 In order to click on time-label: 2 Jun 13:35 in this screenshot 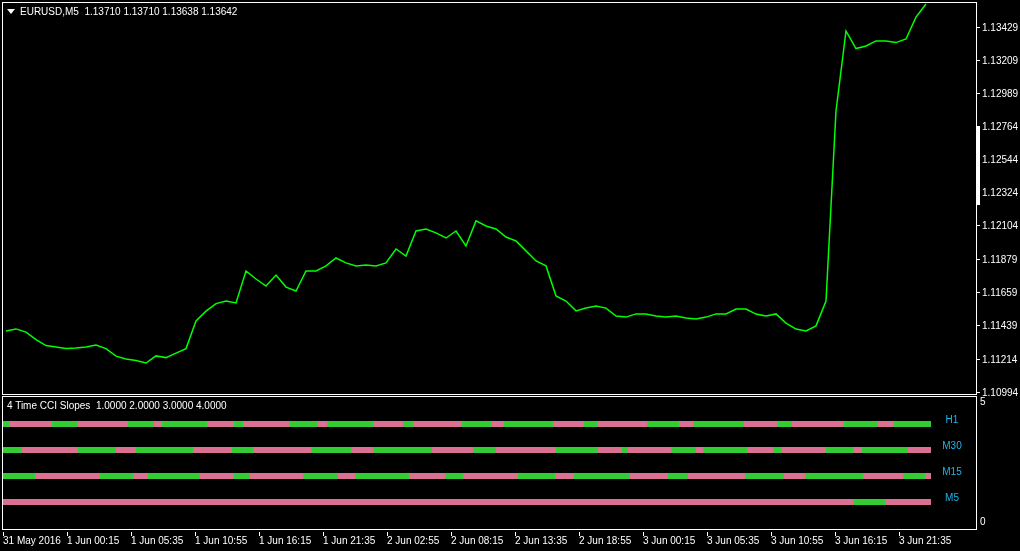, I will do `click(541, 541)`.